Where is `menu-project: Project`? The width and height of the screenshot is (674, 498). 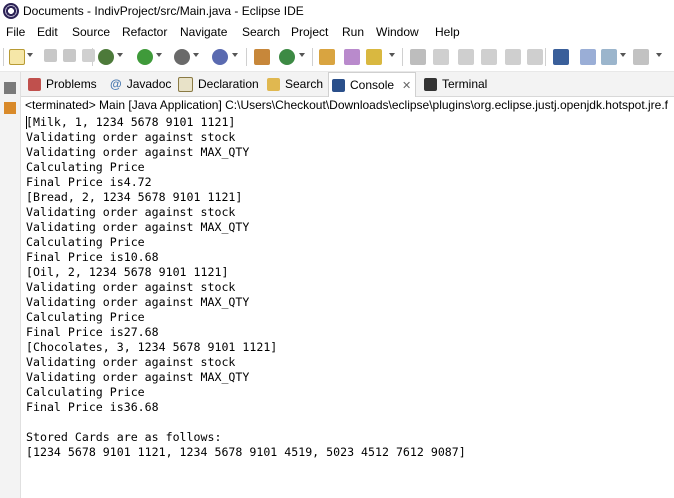 menu-project: Project is located at coordinates (309, 32).